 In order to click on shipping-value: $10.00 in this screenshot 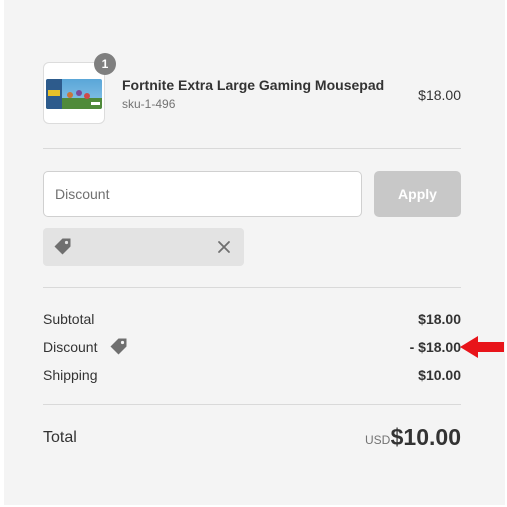, I will do `click(439, 375)`.